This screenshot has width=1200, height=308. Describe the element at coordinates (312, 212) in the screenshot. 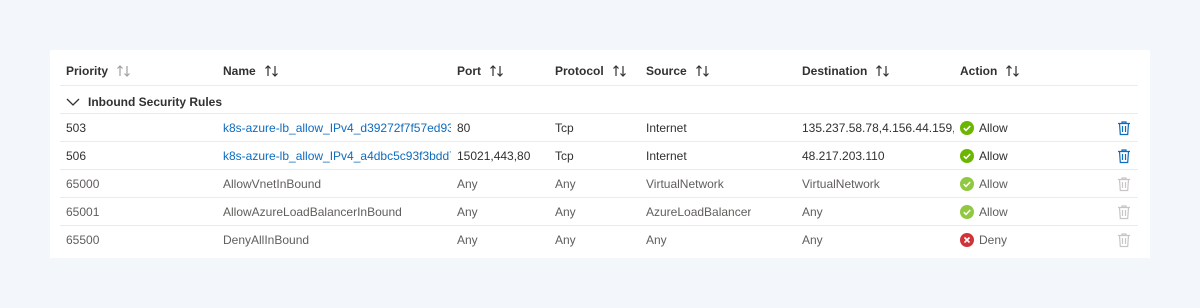

I see `row-name: AllowAzureLoadBalancerInBound` at that location.